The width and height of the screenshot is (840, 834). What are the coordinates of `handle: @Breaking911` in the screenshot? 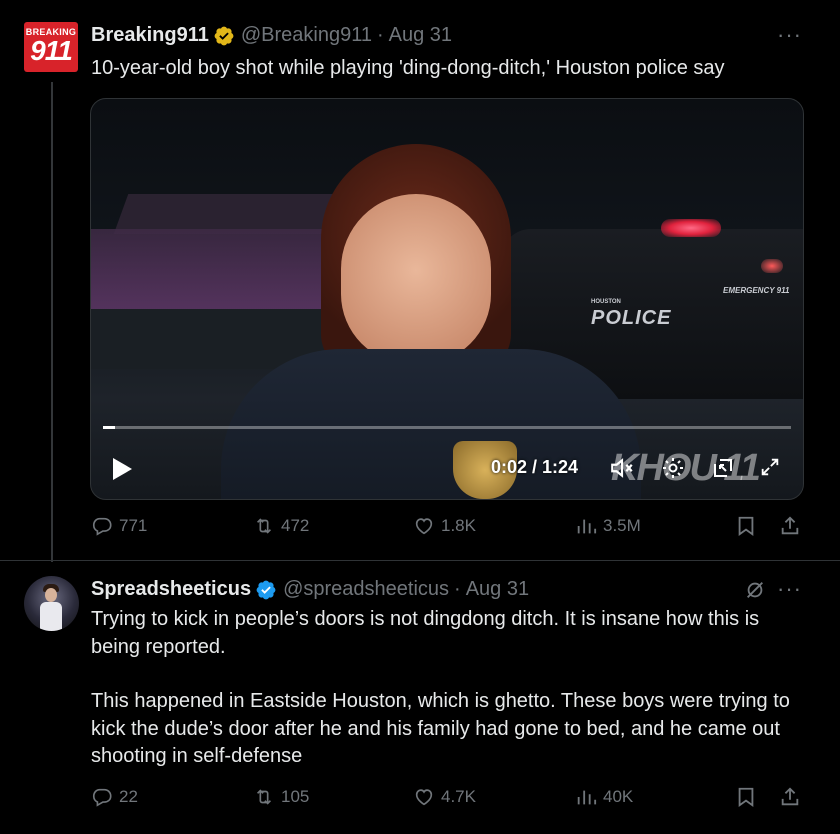 It's located at (306, 35).